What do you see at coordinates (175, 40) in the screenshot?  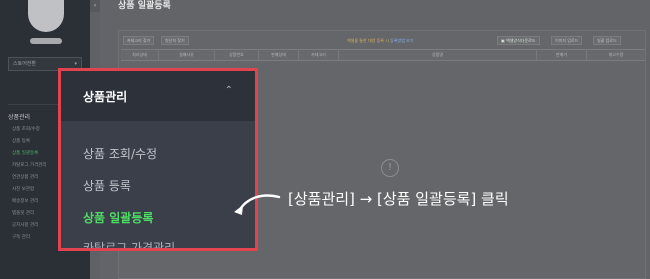 I see `find-origin-button: 원산지 찾기` at bounding box center [175, 40].